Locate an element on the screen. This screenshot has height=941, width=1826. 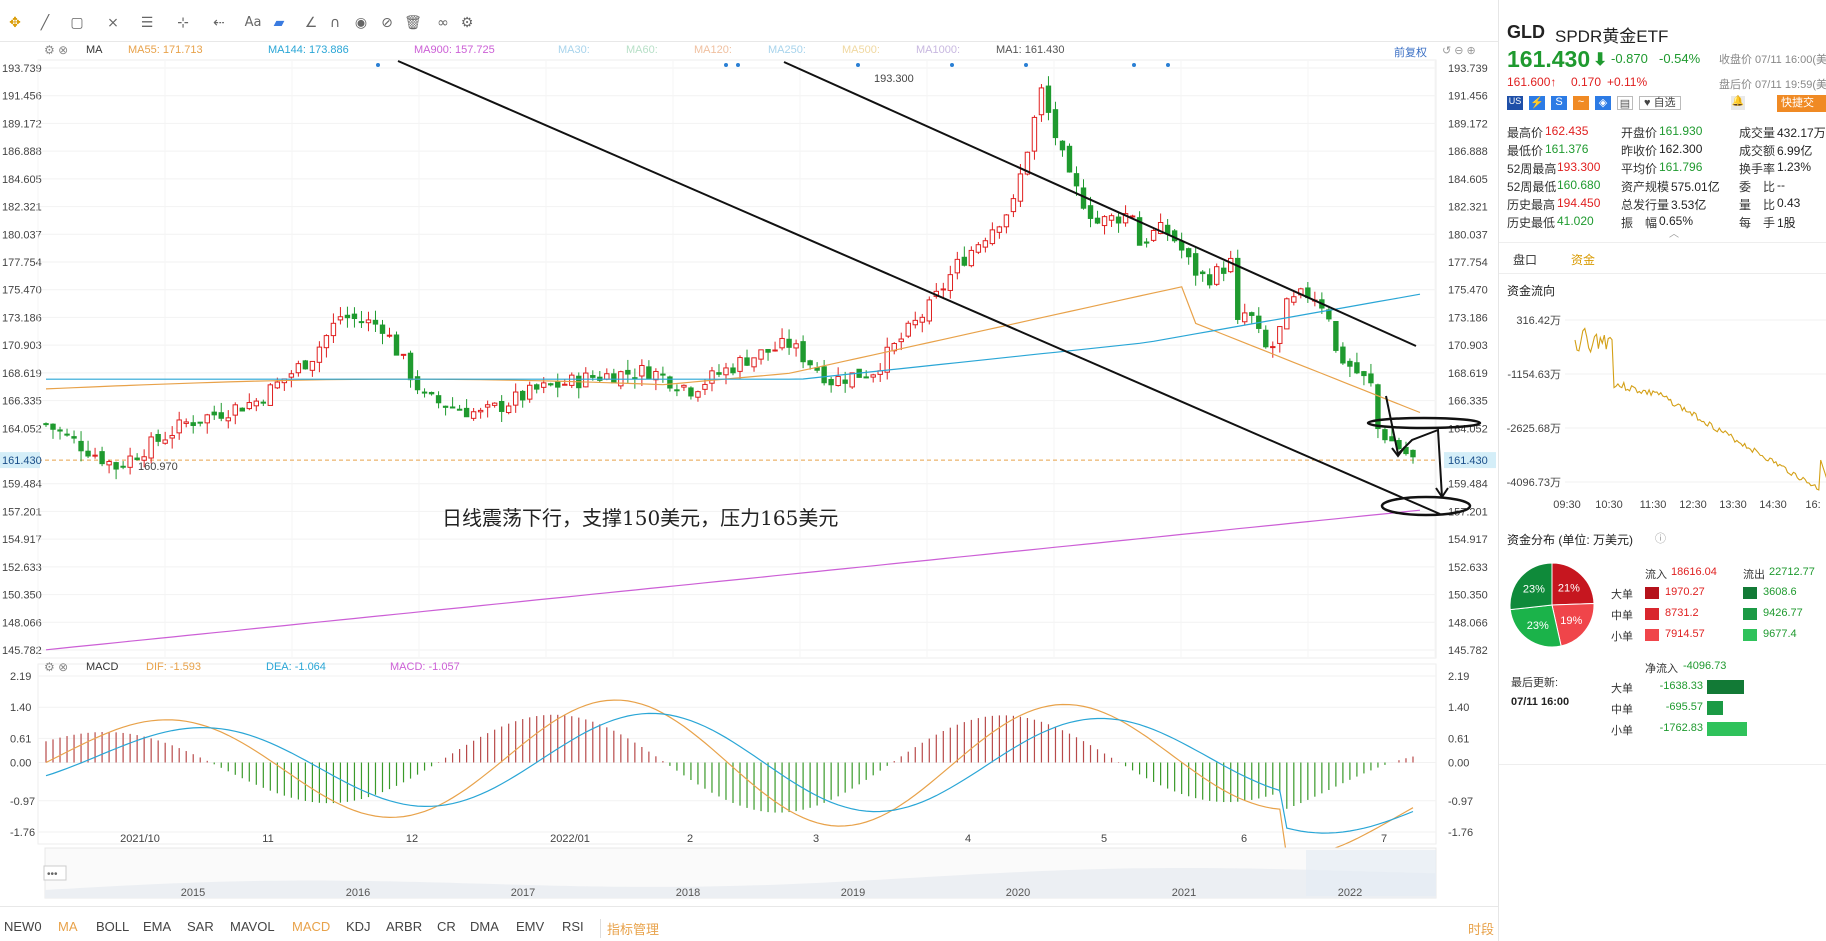
net-row-name: 中单 is located at coordinates (1622, 710).